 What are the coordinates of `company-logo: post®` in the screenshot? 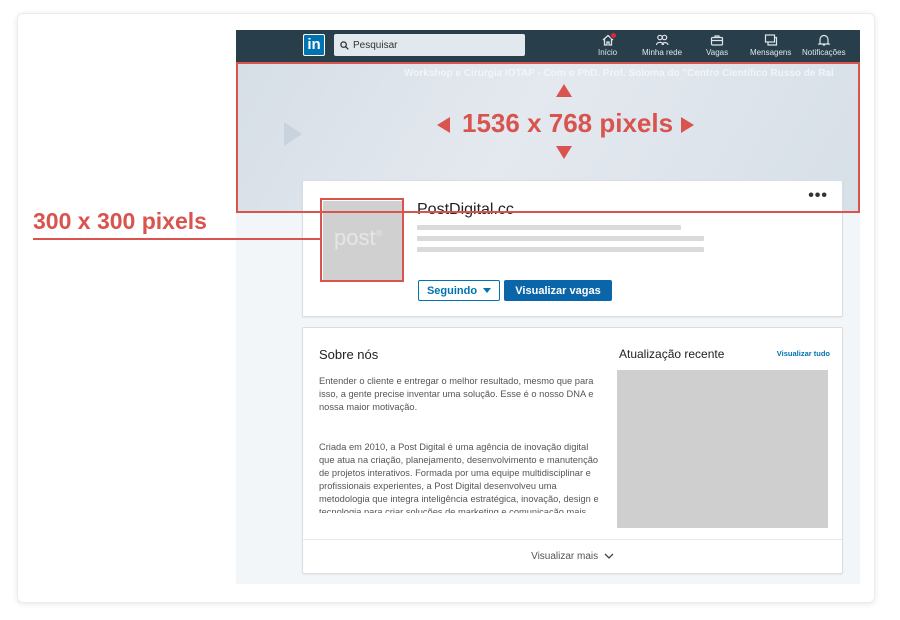 It's located at (363, 241).